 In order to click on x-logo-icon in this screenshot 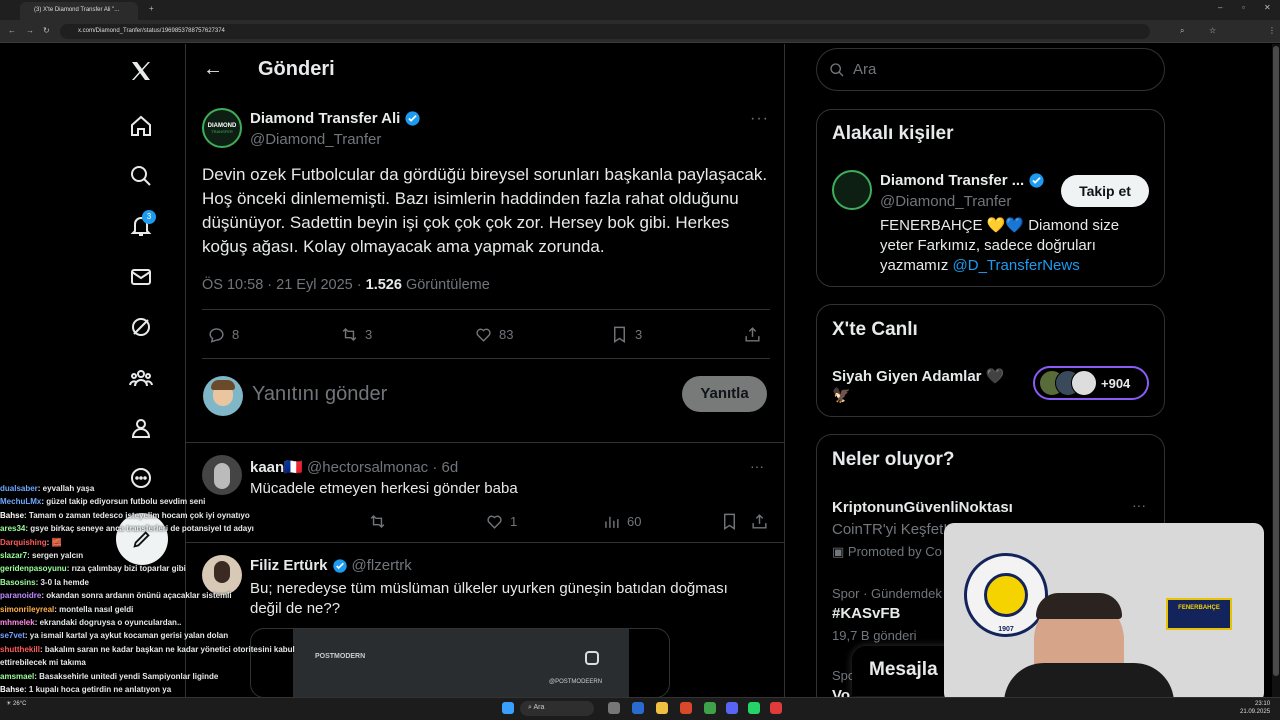, I will do `click(141, 71)`.